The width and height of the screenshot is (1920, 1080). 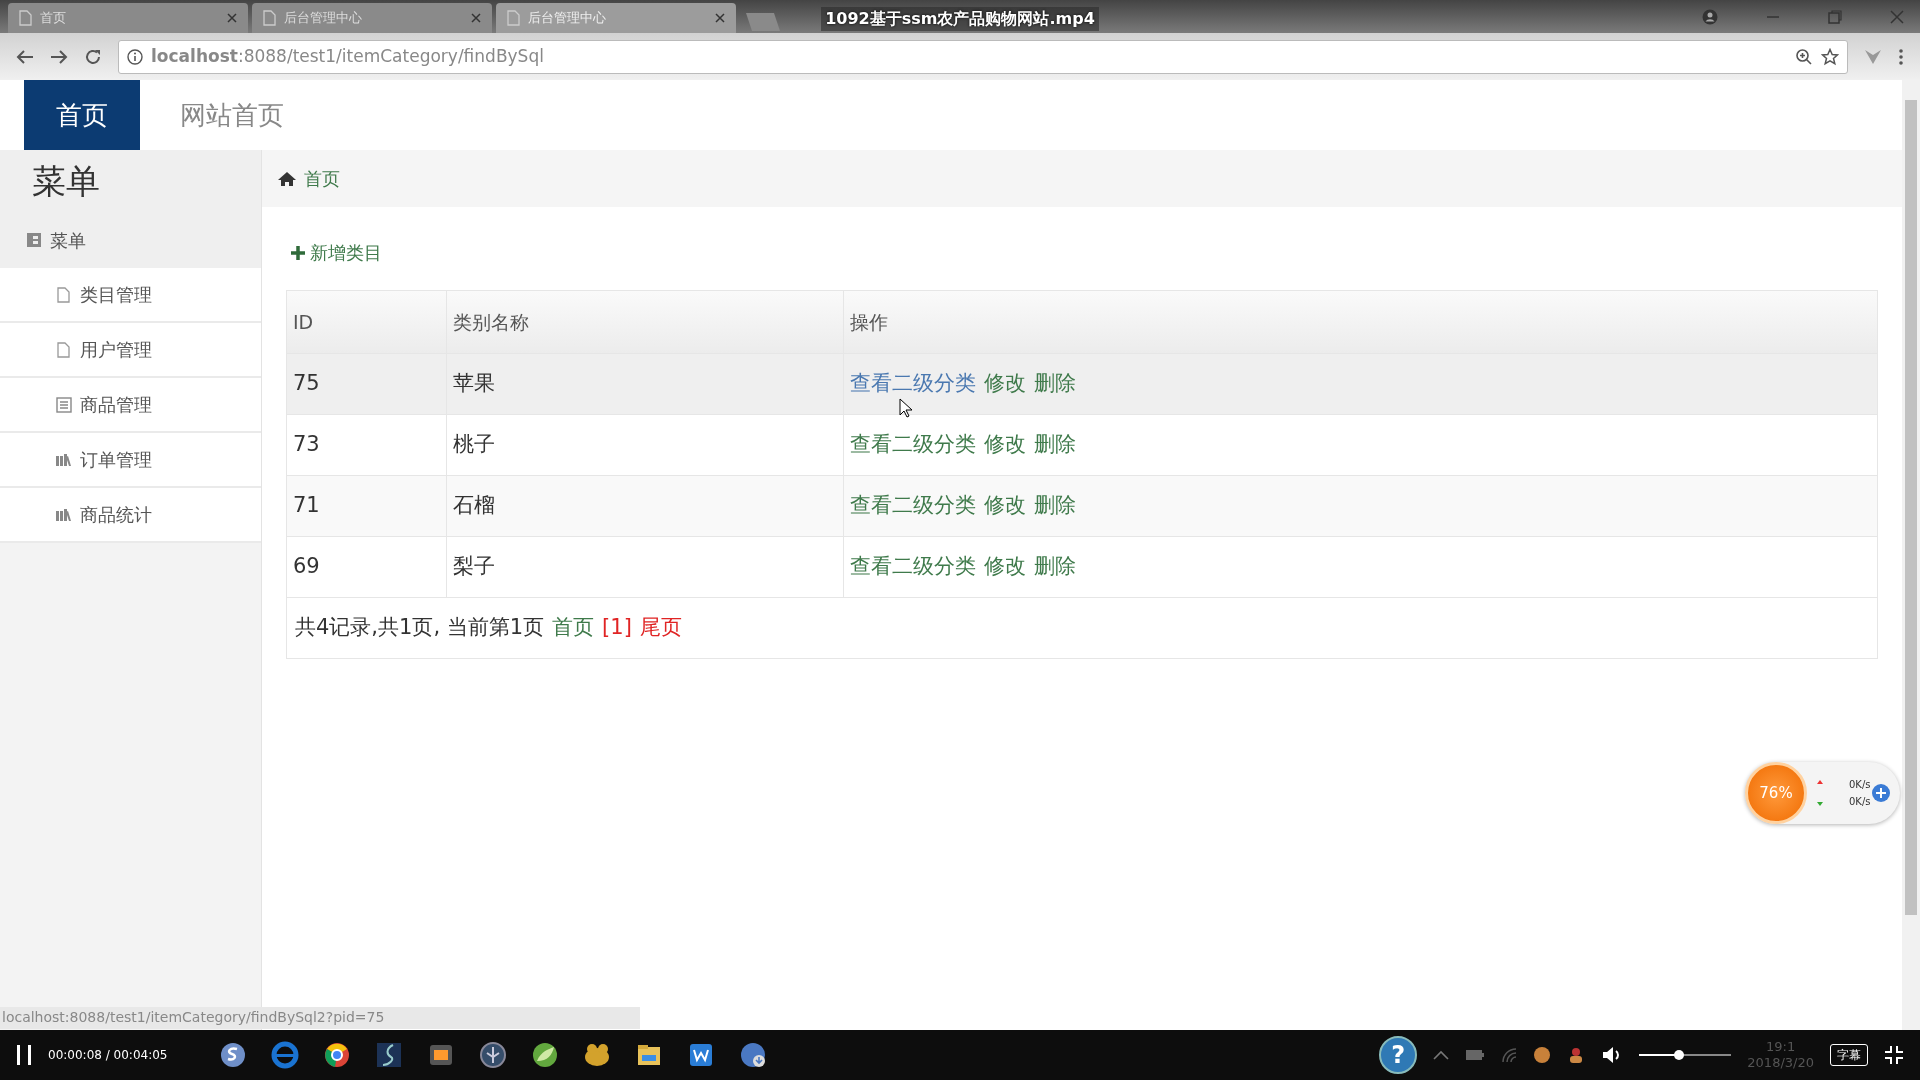 I want to click on menu-icon, so click(x=1901, y=56).